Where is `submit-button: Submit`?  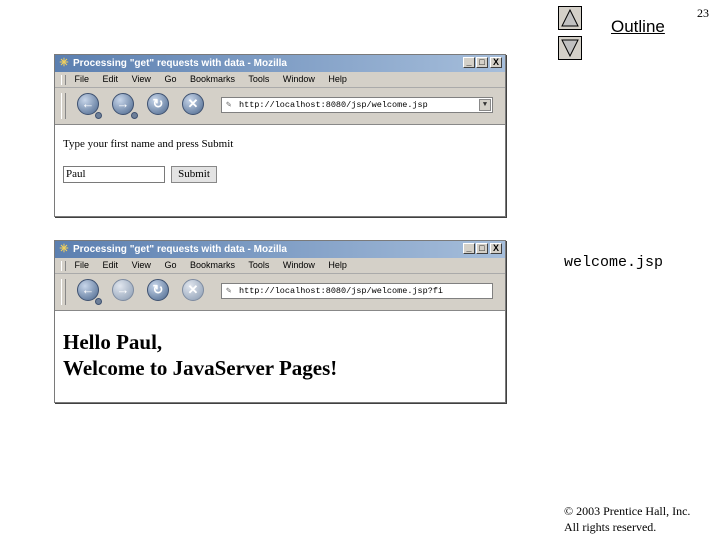
submit-button: Submit is located at coordinates (194, 174).